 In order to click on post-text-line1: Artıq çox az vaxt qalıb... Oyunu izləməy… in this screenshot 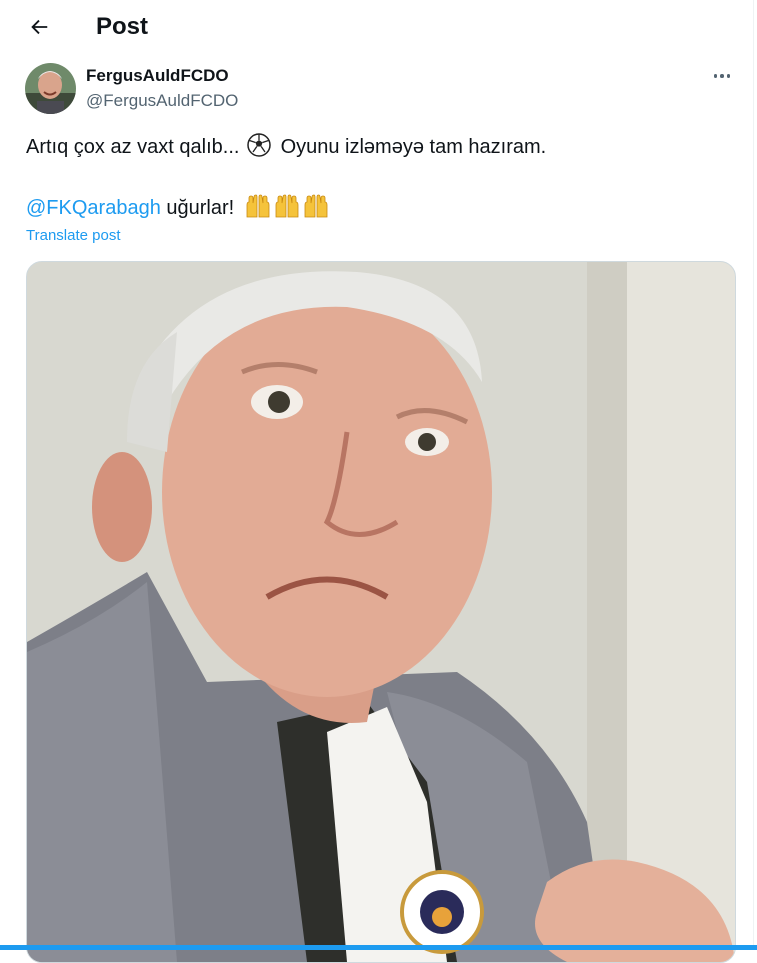, I will do `click(286, 146)`.